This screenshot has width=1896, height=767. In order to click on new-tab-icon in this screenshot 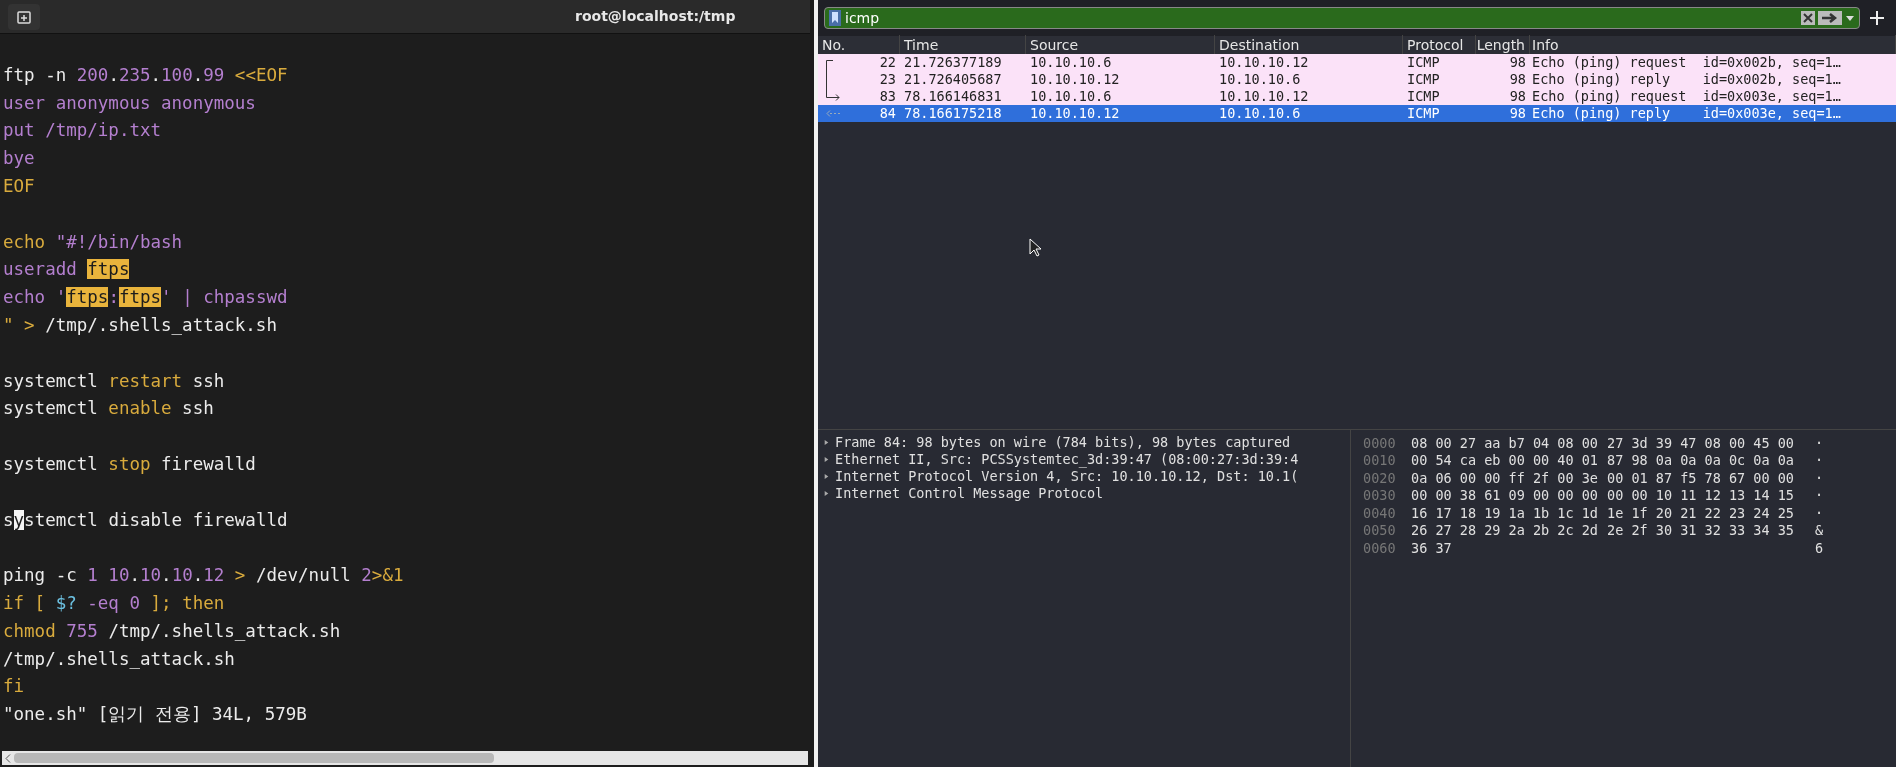, I will do `click(24, 16)`.